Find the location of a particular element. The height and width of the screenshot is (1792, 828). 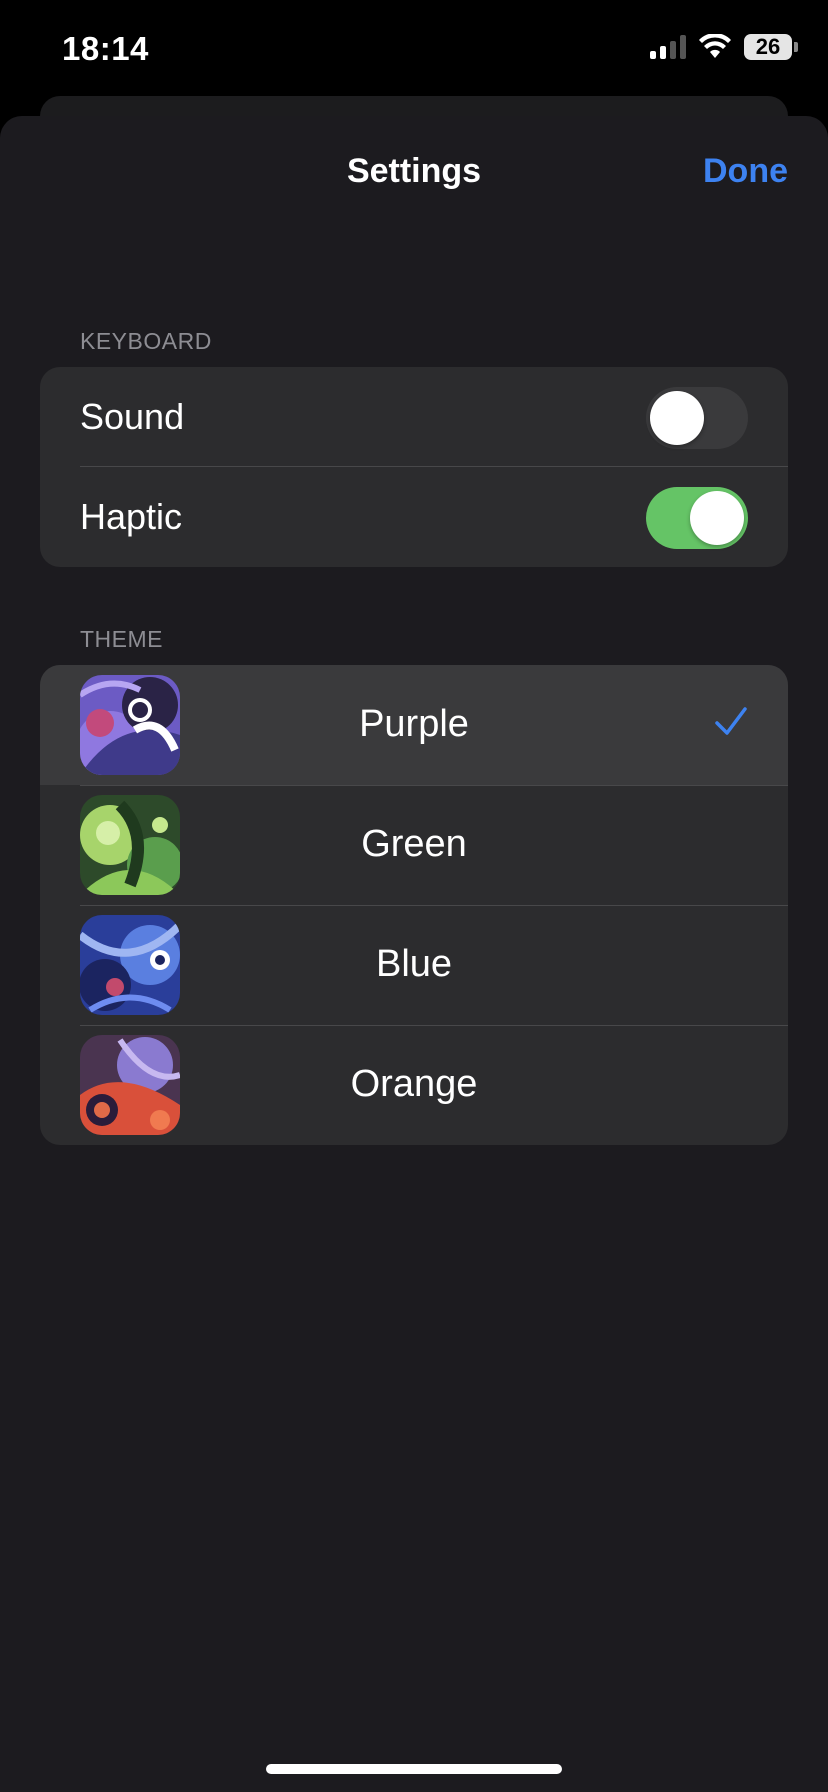

haptic-toggle is located at coordinates (697, 518).